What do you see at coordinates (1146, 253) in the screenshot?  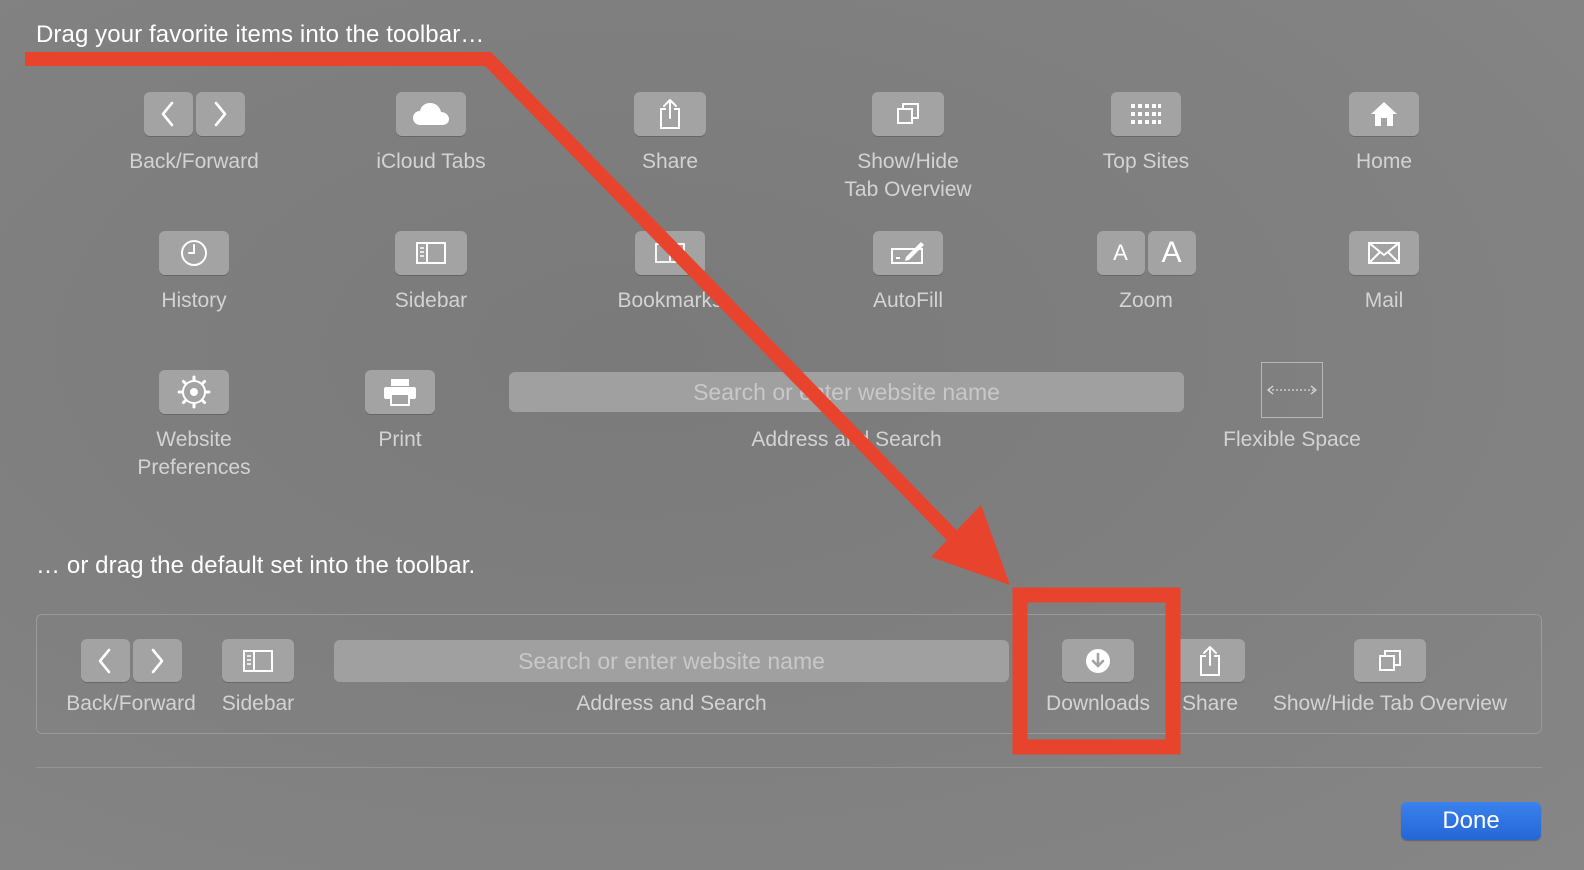 I see `zoom-buttons: A A` at bounding box center [1146, 253].